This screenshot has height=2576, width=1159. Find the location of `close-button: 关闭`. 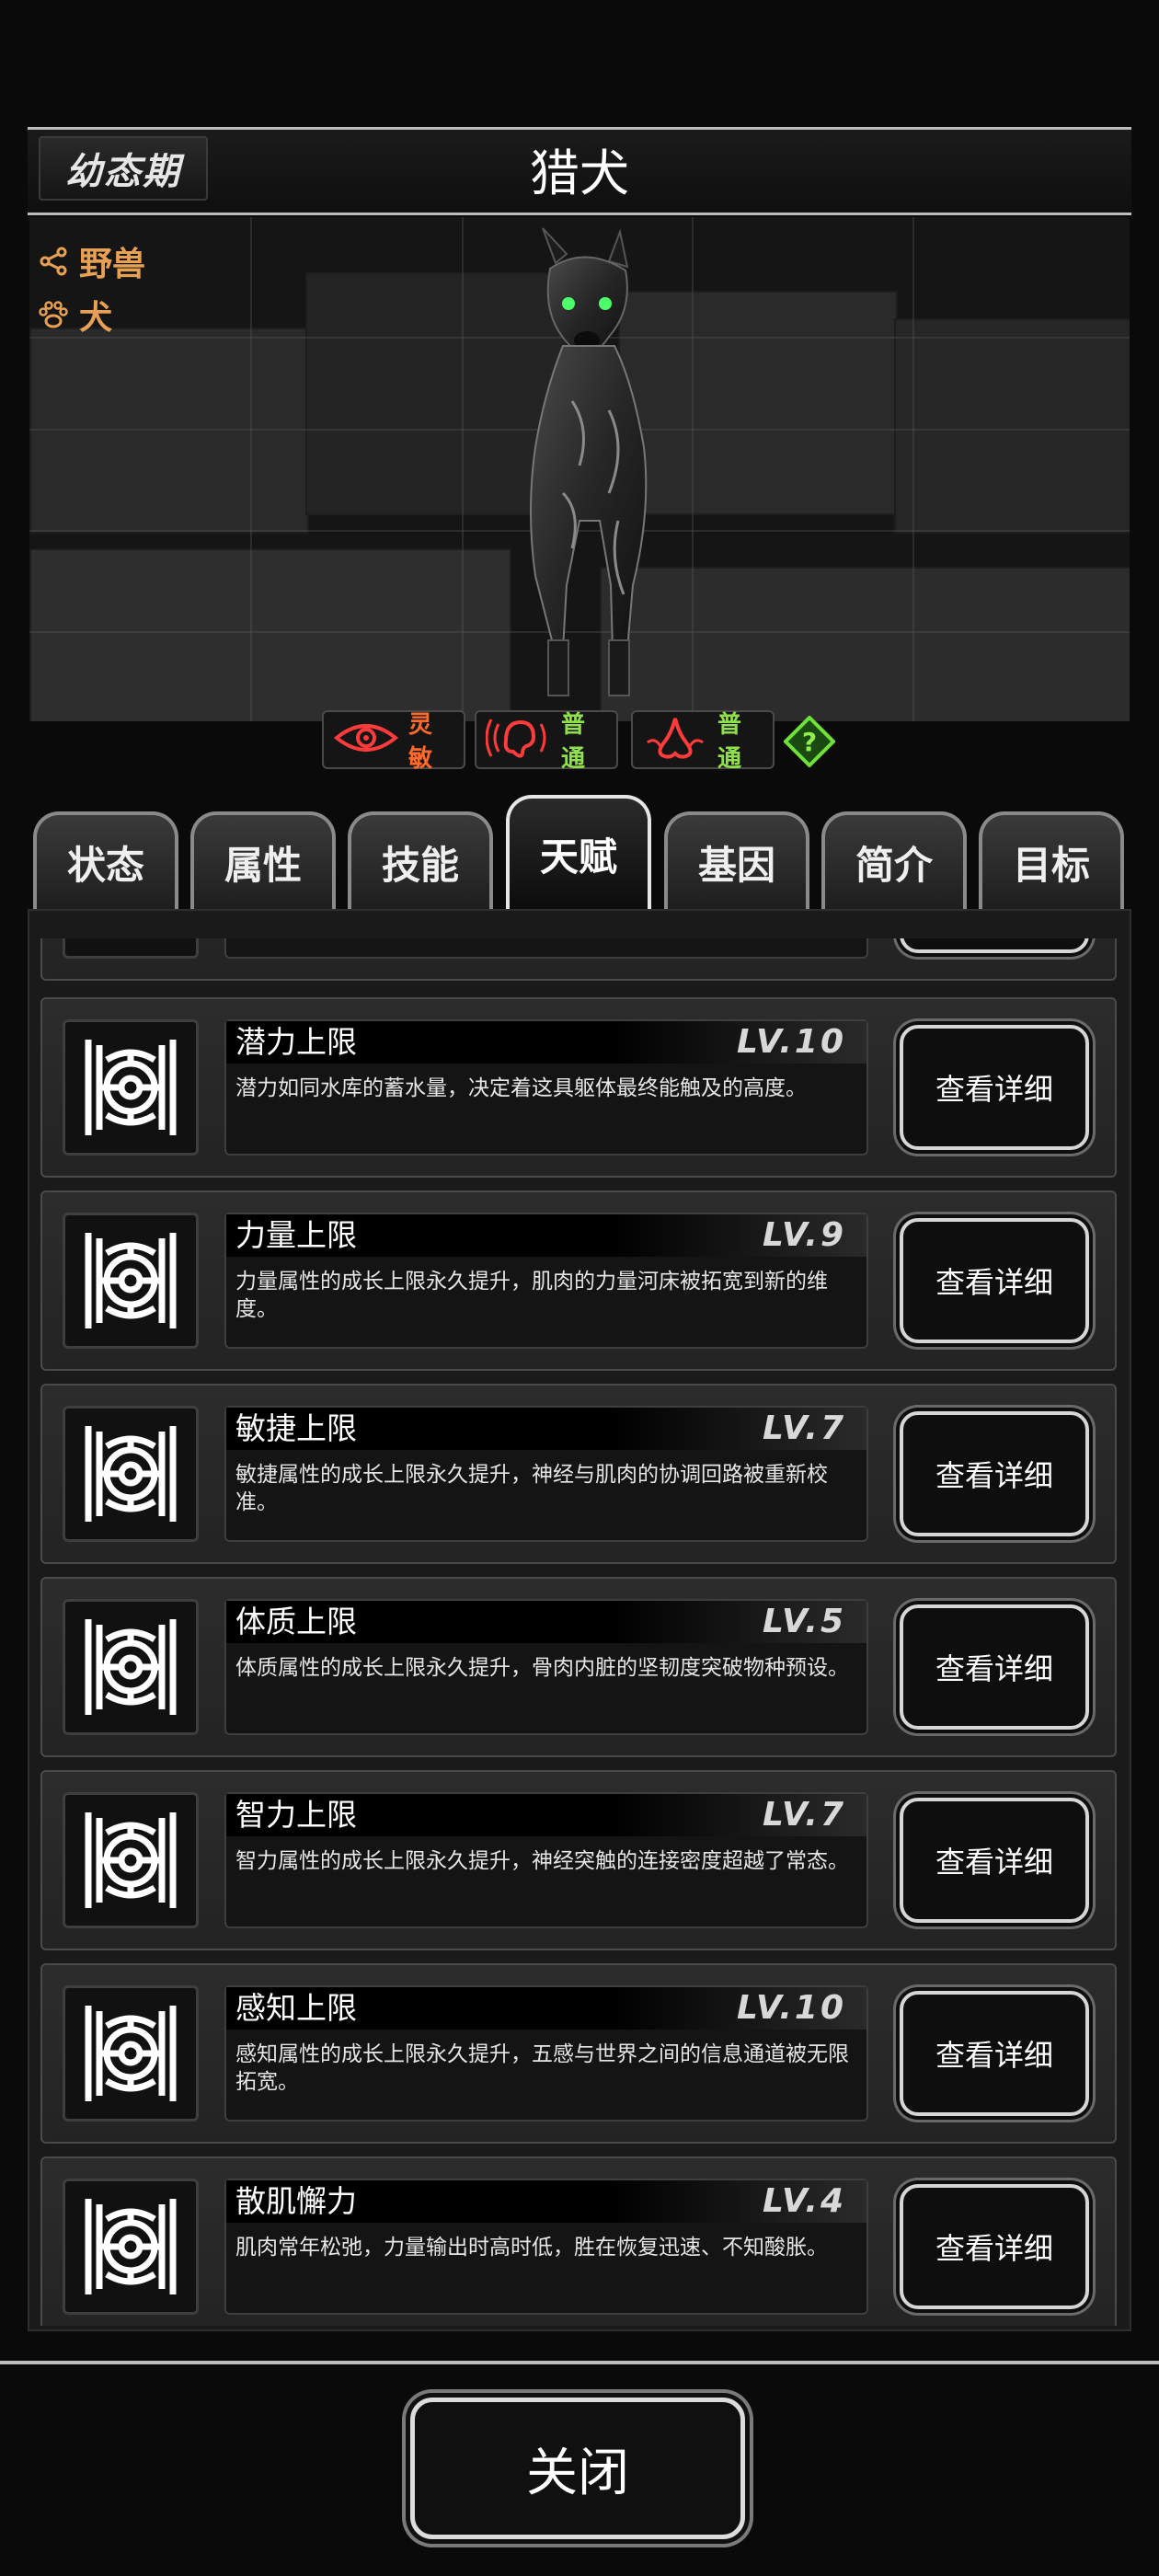

close-button: 关闭 is located at coordinates (577, 2468).